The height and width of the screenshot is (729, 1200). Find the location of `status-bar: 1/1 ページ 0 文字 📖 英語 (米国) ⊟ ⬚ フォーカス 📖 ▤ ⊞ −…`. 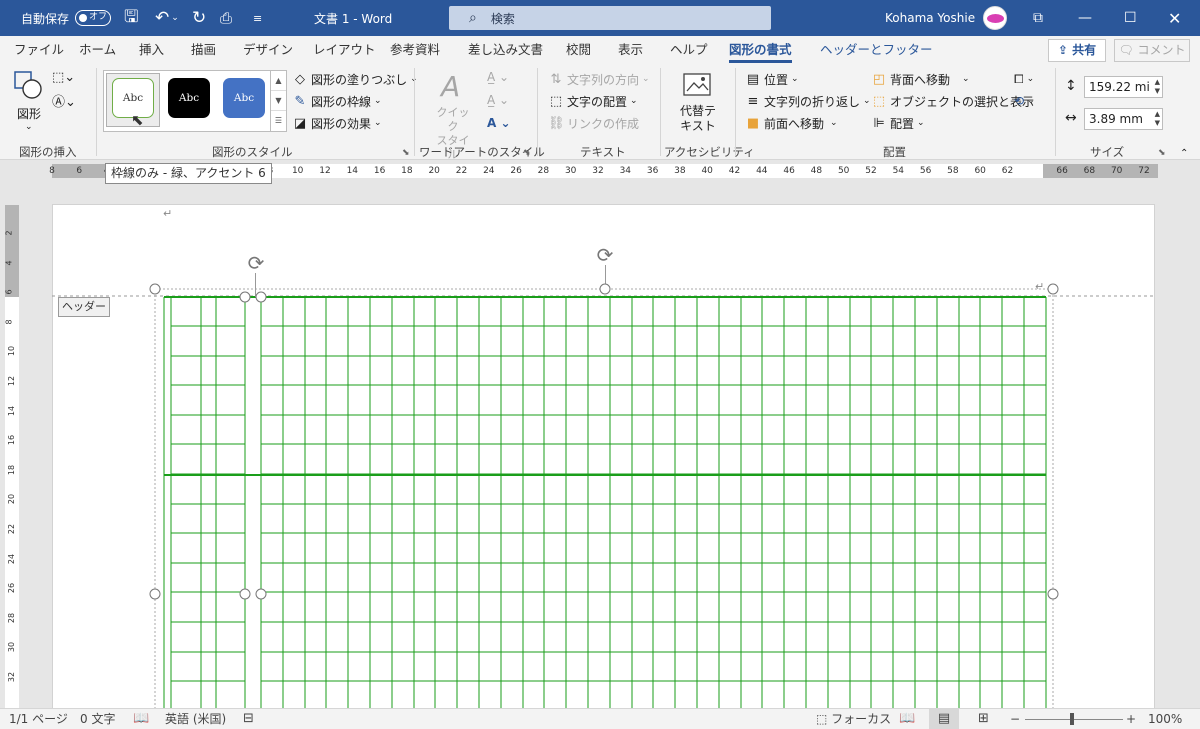

status-bar: 1/1 ページ 0 文字 📖 英語 (米国) ⊟ ⬚ フォーカス 📖 ▤ ⊞ −… is located at coordinates (600, 718).